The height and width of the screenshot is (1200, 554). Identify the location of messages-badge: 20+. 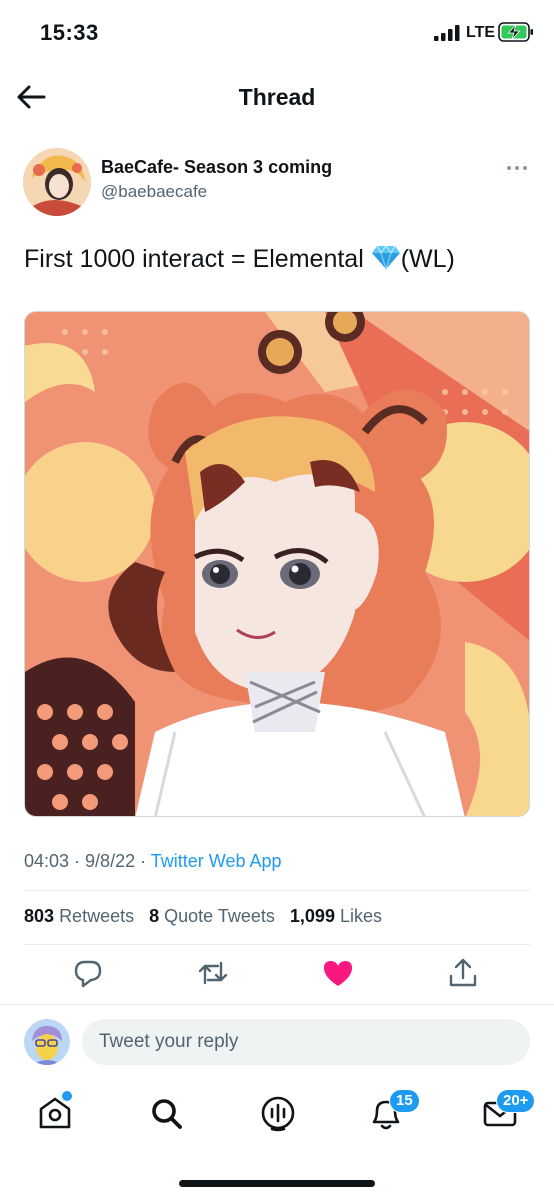
(516, 1101).